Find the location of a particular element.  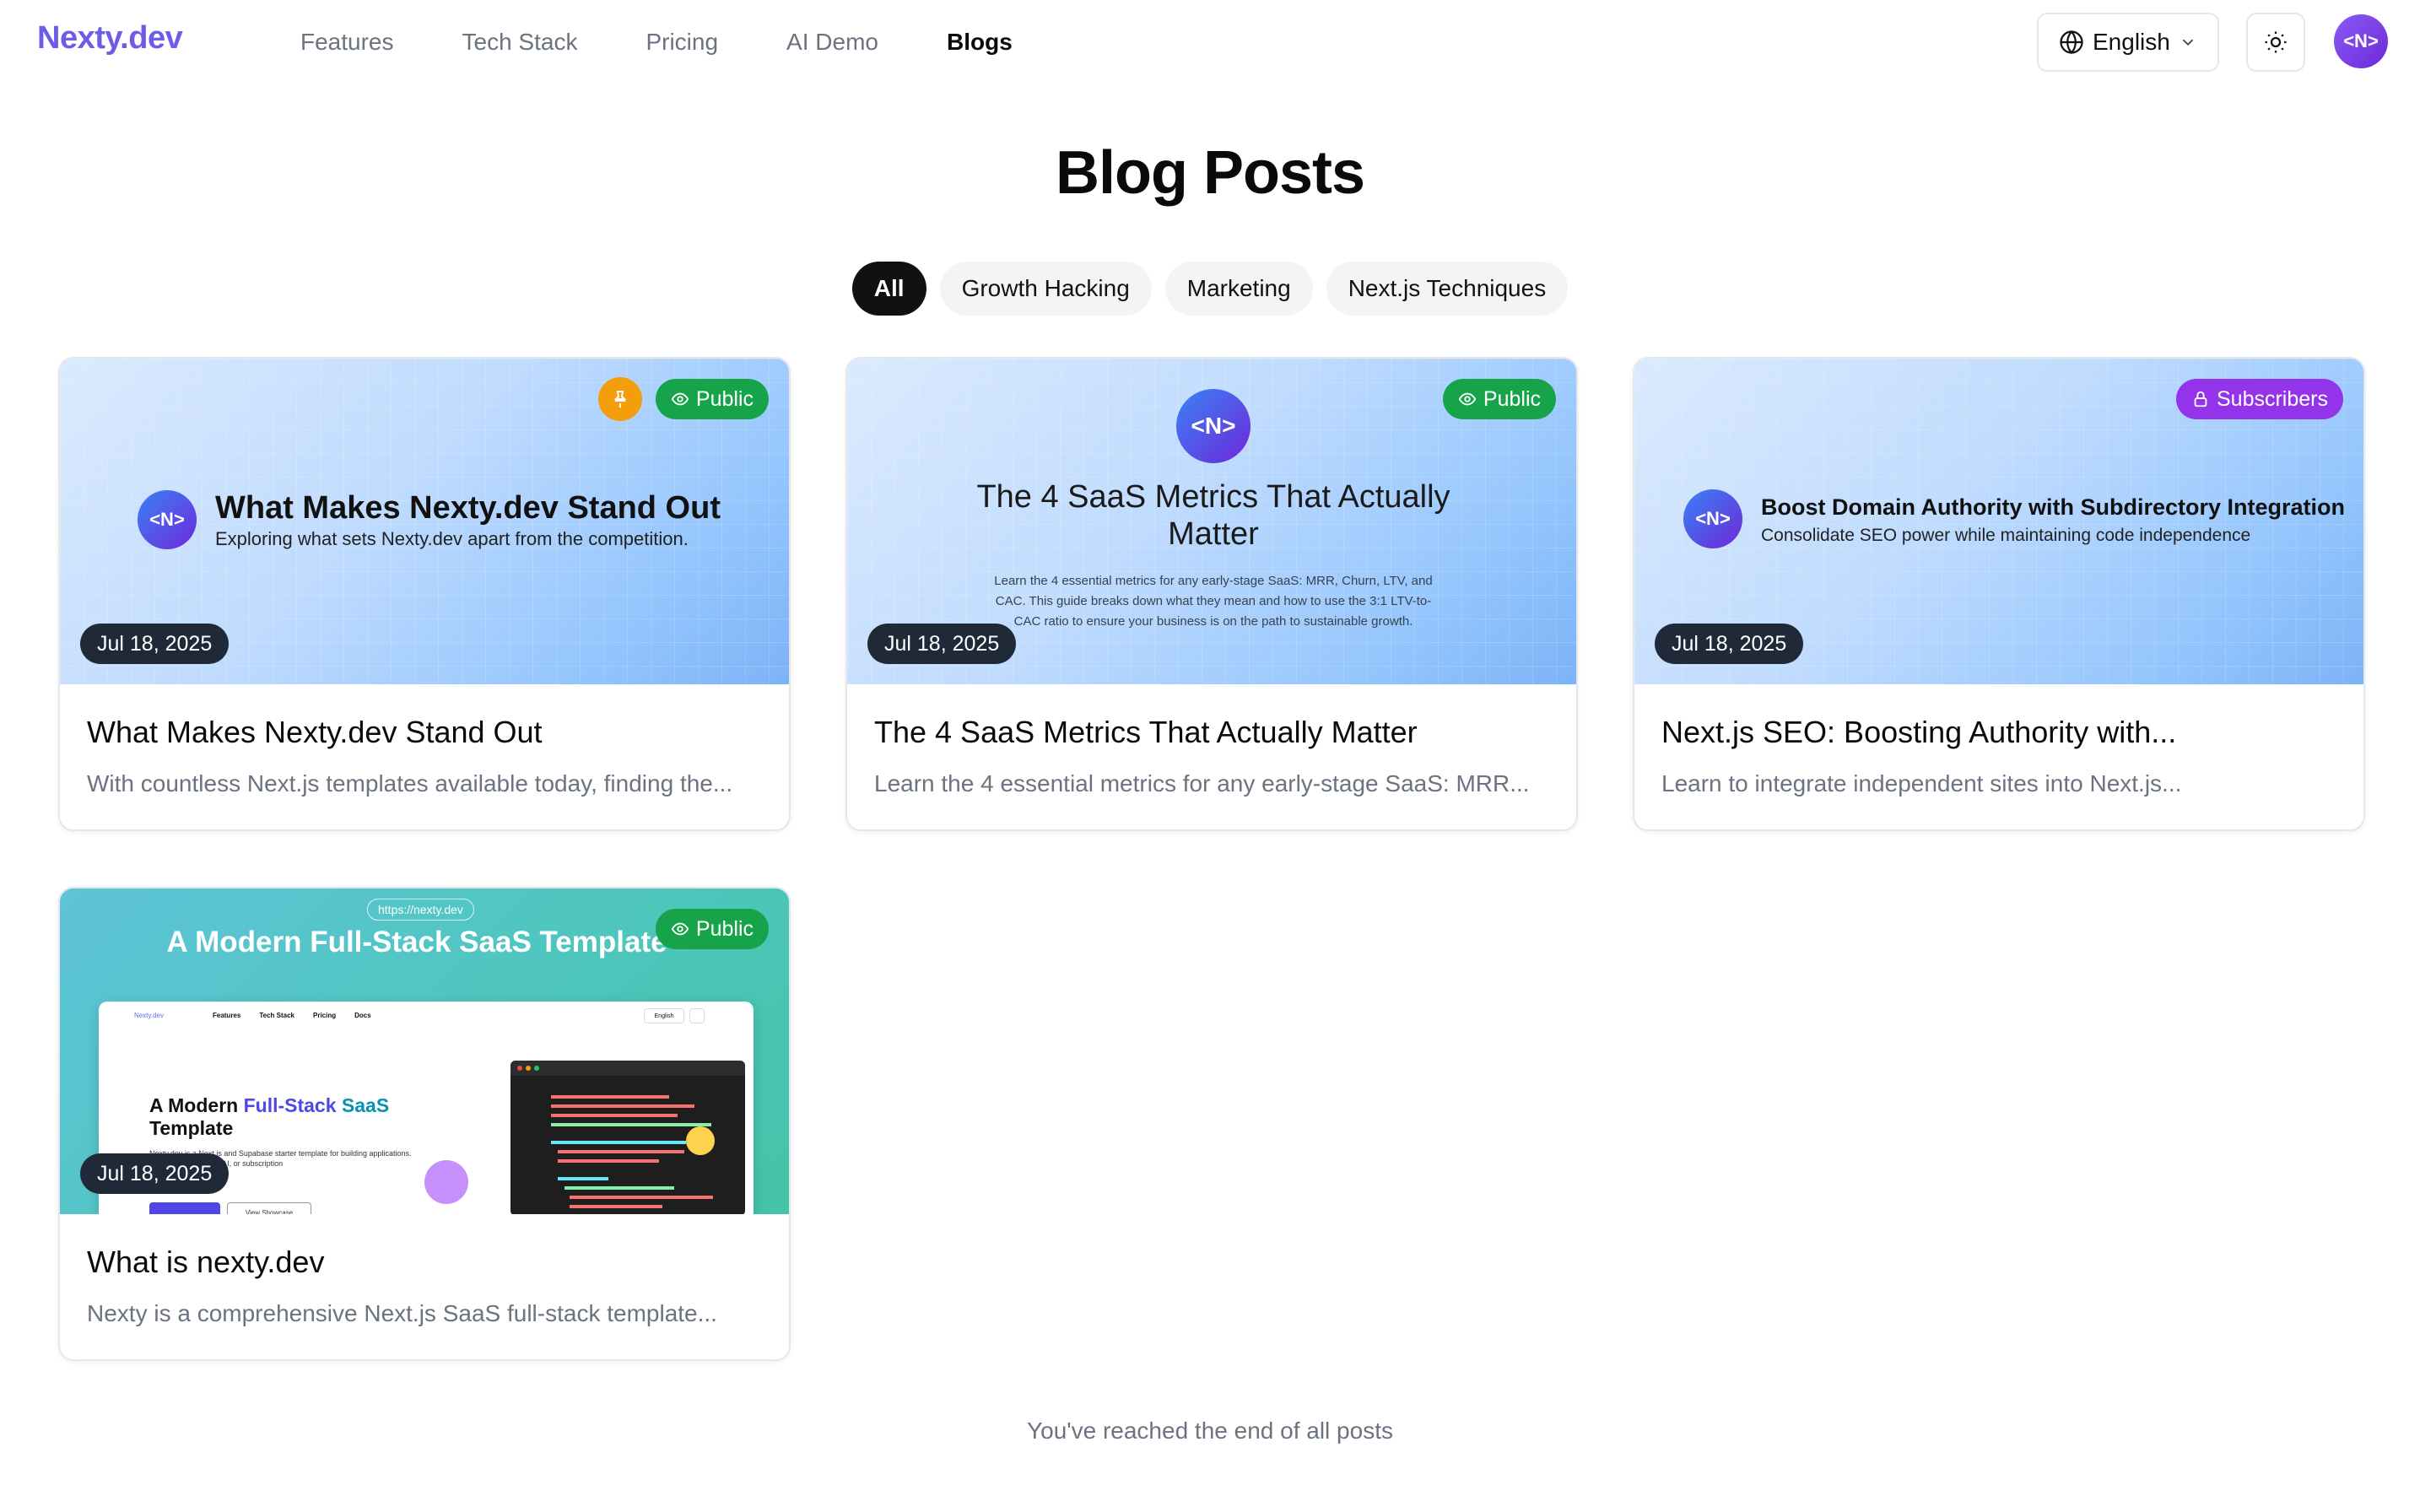

preview-nav-item: Tech Stack is located at coordinates (276, 1015).